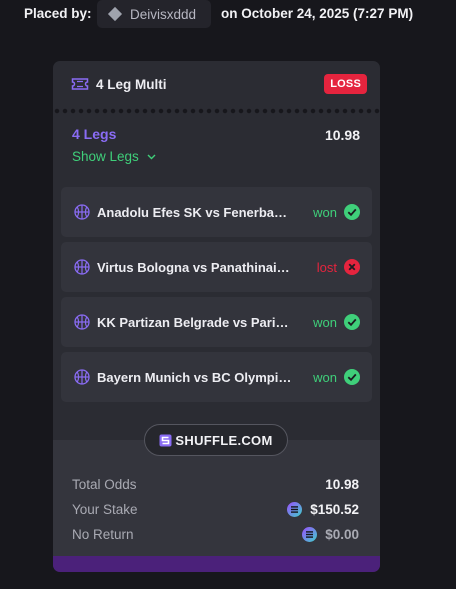 The image size is (456, 589). I want to click on leg-name: Anadolu Efes SK vs Fenerbahçe, so click(195, 212).